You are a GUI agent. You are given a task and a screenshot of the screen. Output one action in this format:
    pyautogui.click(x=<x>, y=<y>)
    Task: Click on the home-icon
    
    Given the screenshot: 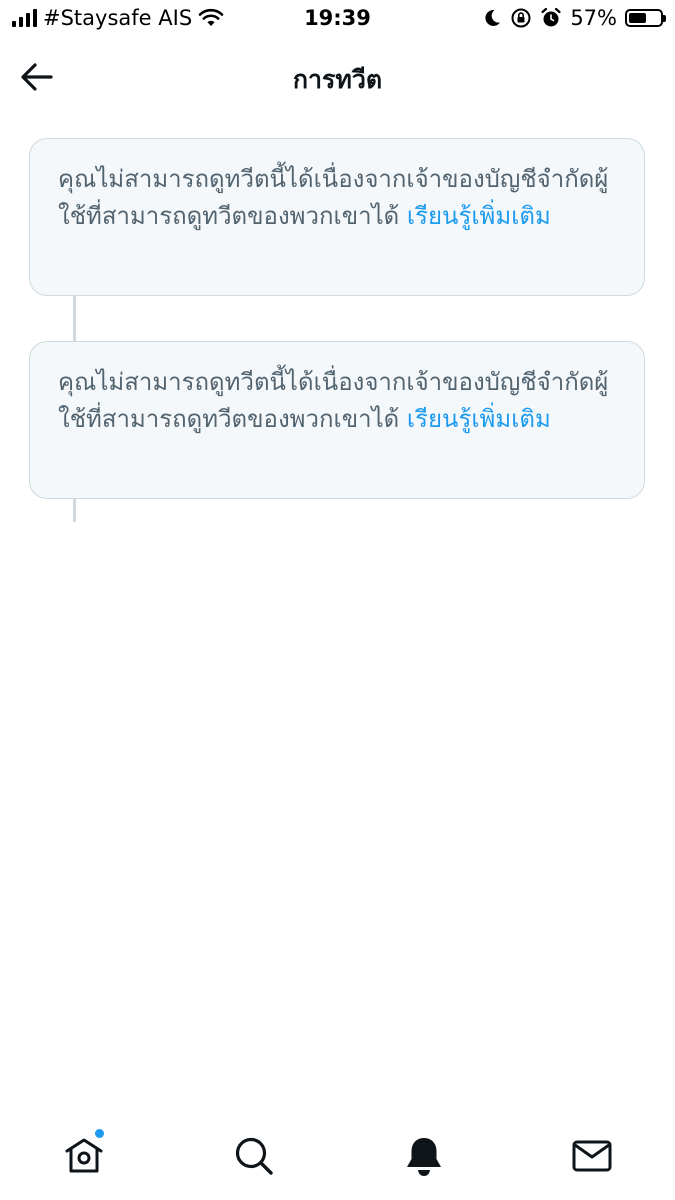 What is the action you would take?
    pyautogui.click(x=84, y=1155)
    